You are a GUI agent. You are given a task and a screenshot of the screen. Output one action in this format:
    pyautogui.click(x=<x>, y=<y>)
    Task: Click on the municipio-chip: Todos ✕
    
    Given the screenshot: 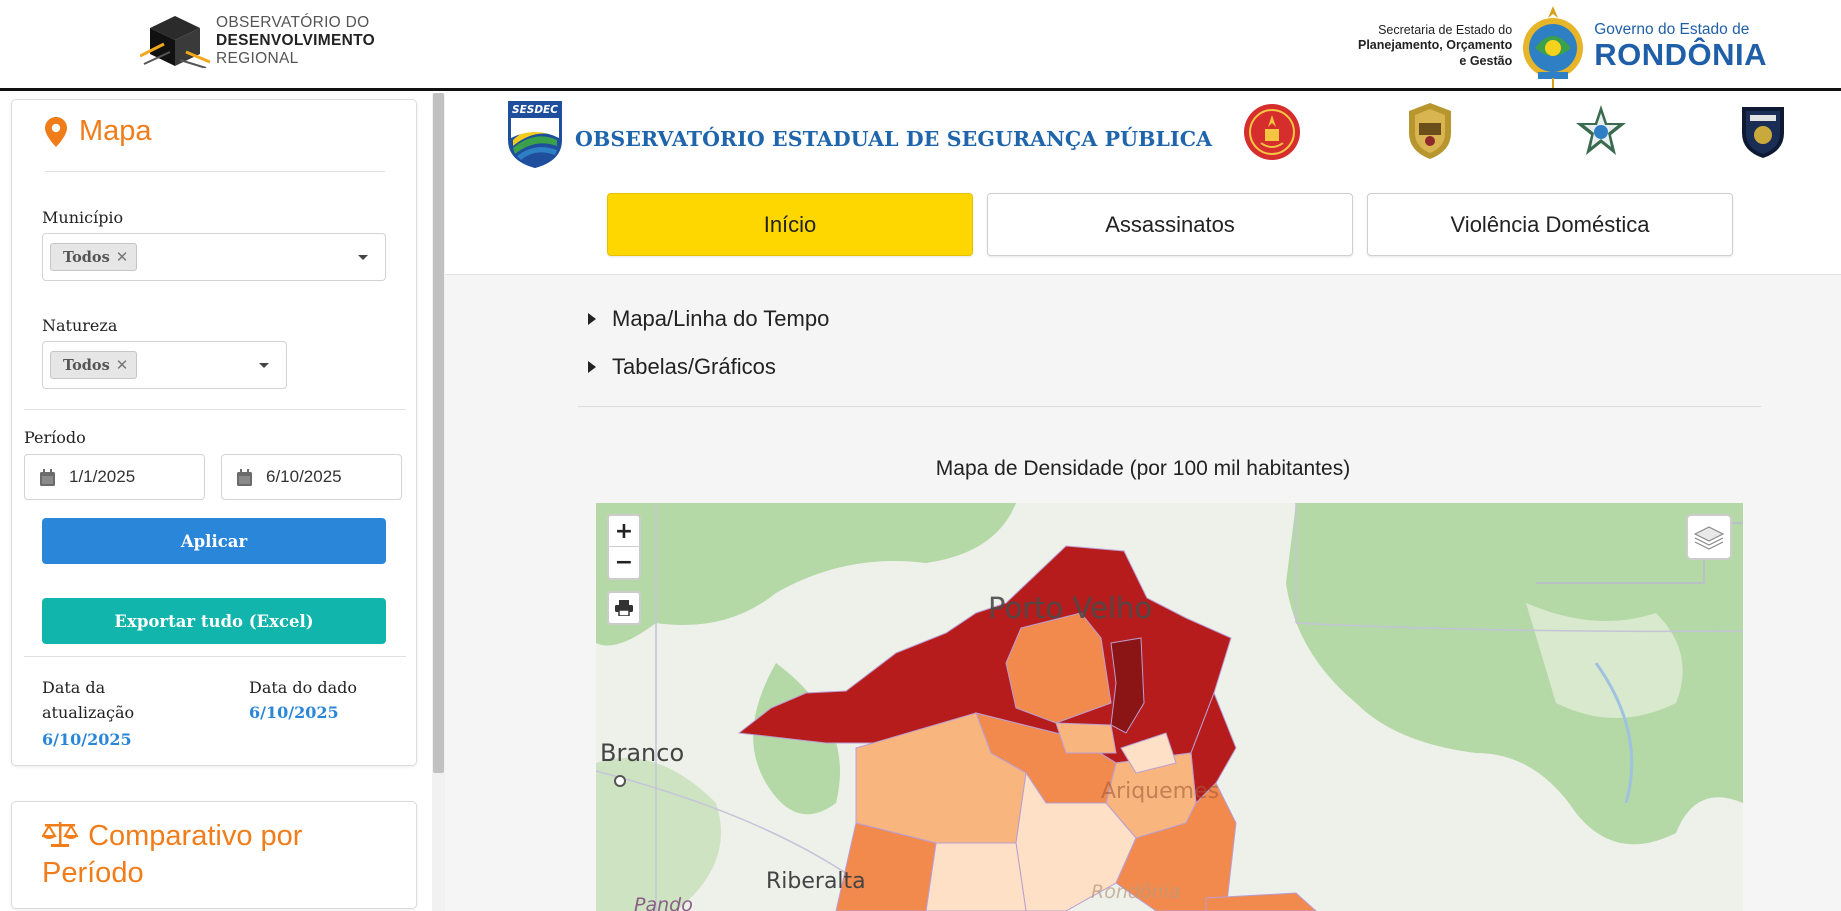 What is the action you would take?
    pyautogui.click(x=94, y=257)
    